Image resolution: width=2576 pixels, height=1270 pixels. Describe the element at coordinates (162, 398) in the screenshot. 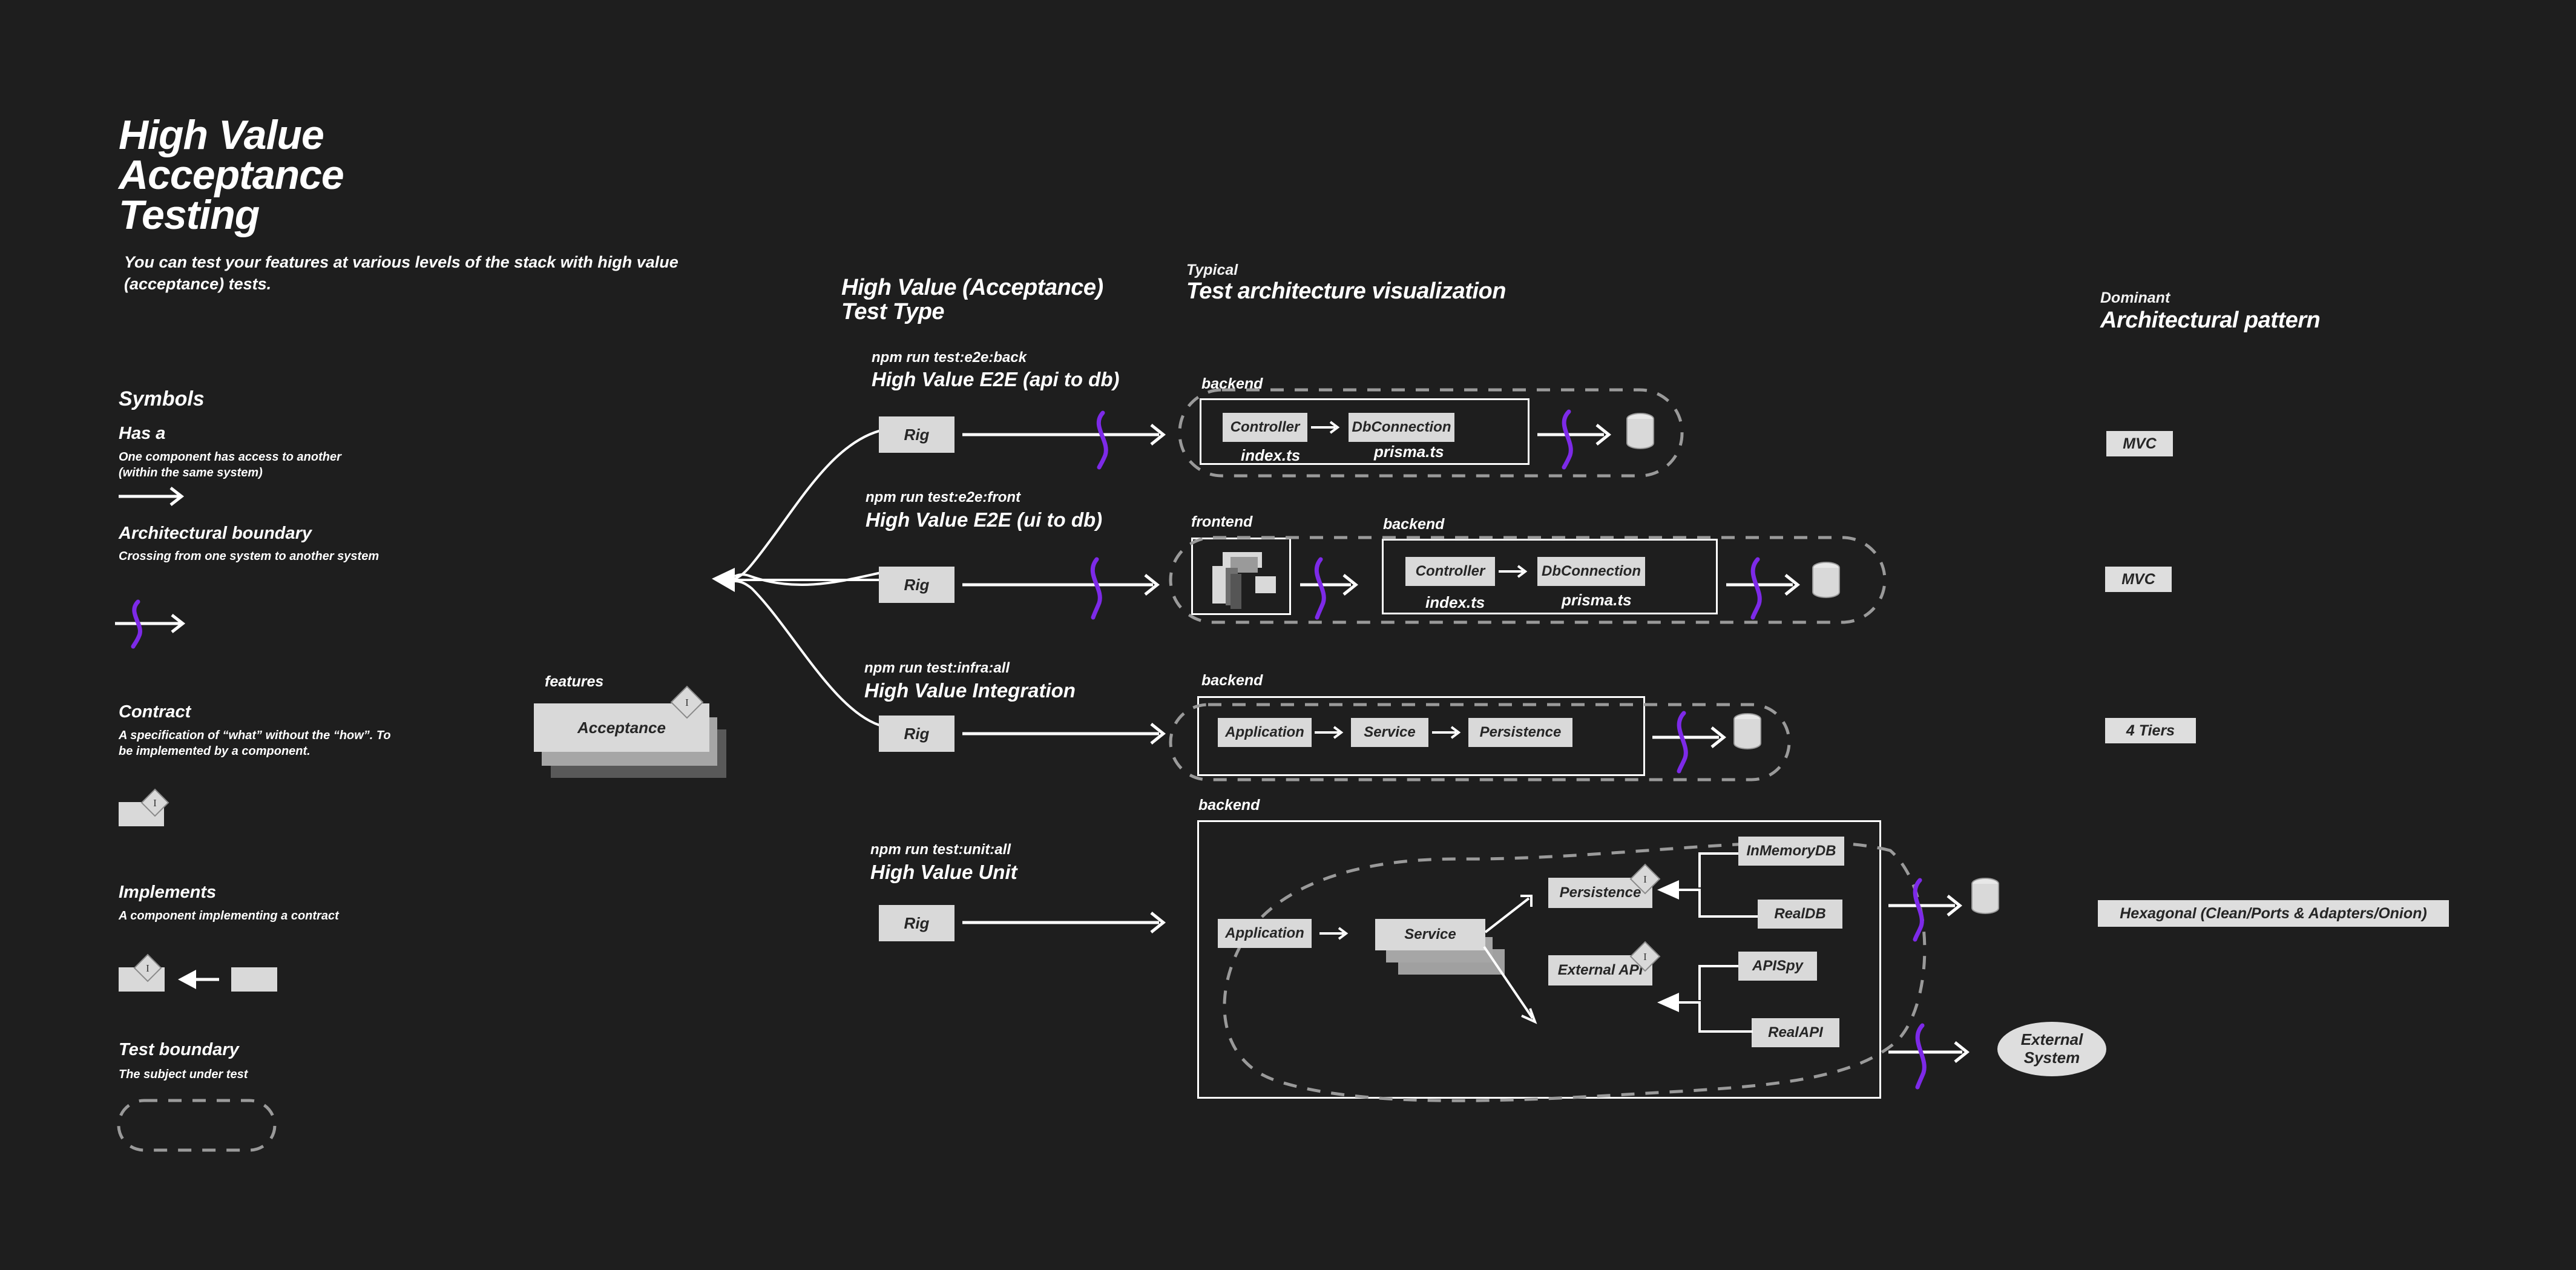

I see `legend-heading: Symbols` at that location.